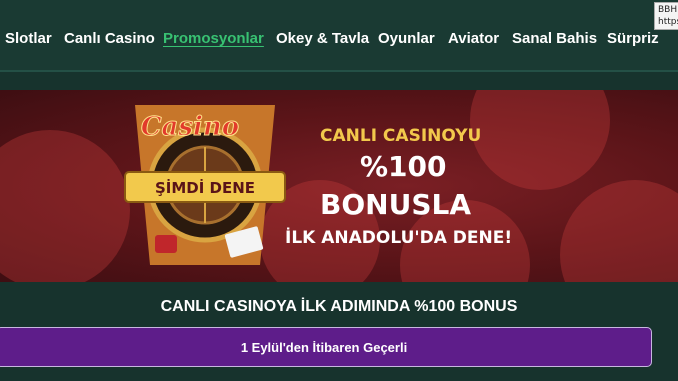 This screenshot has width=678, height=381. What do you see at coordinates (339, 374) in the screenshot?
I see `page-bottom` at bounding box center [339, 374].